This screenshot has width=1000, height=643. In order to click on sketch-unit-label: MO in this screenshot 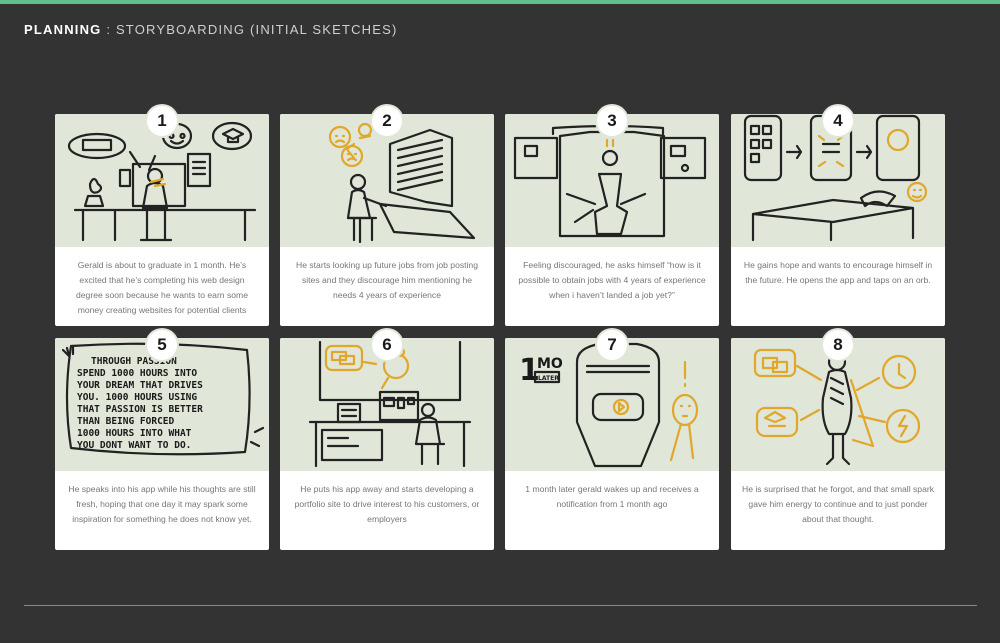, I will do `click(550, 364)`.